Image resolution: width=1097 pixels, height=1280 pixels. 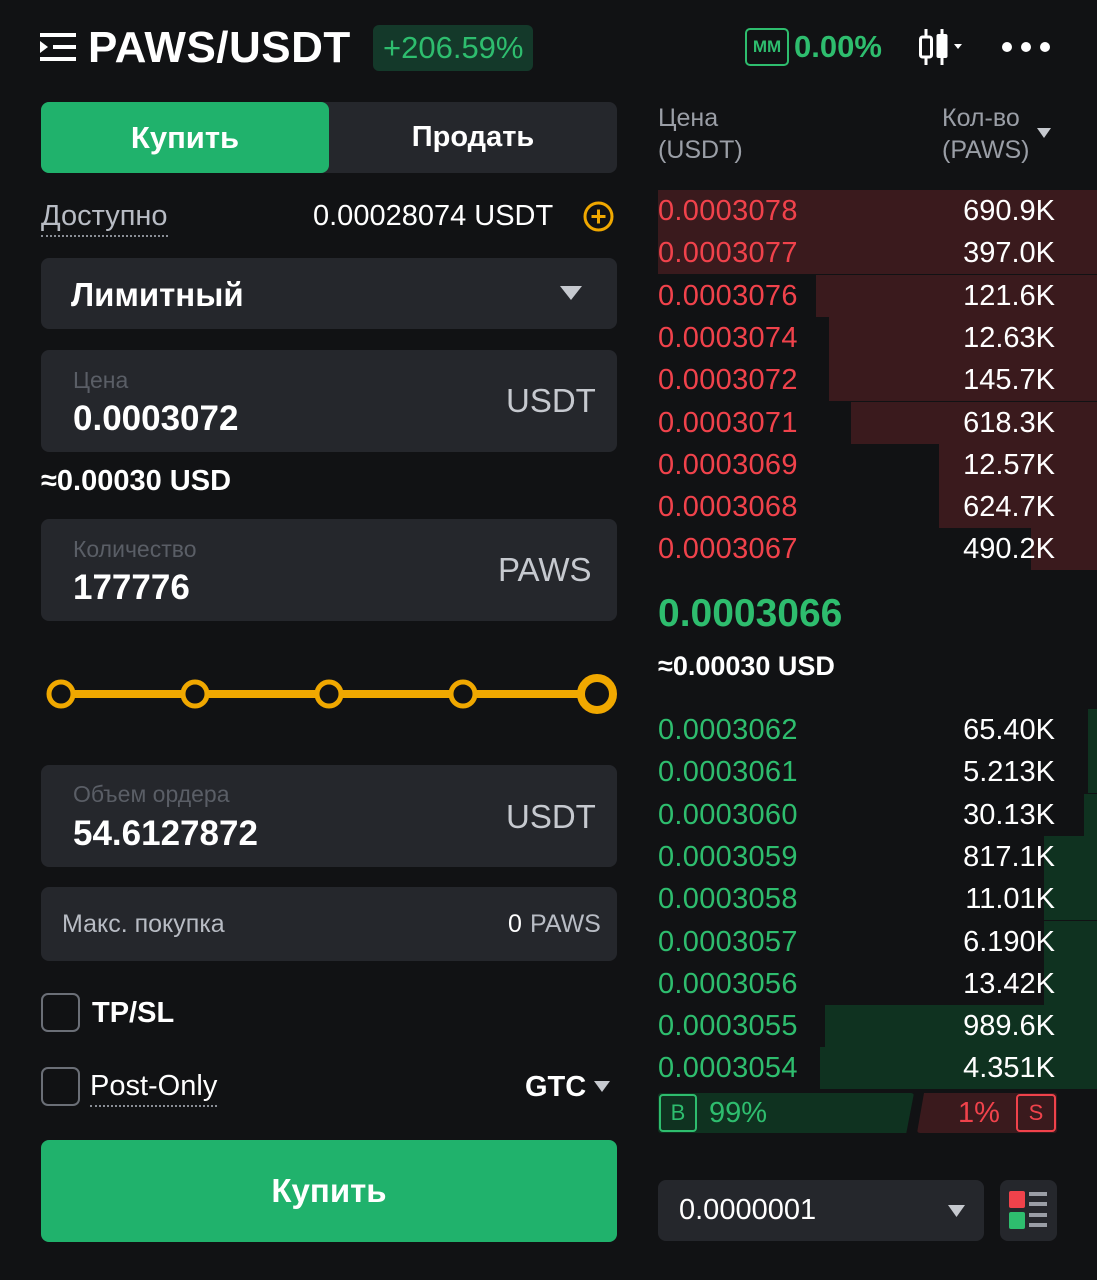 What do you see at coordinates (154, 1087) in the screenshot?
I see `post-only-label: Post-Only` at bounding box center [154, 1087].